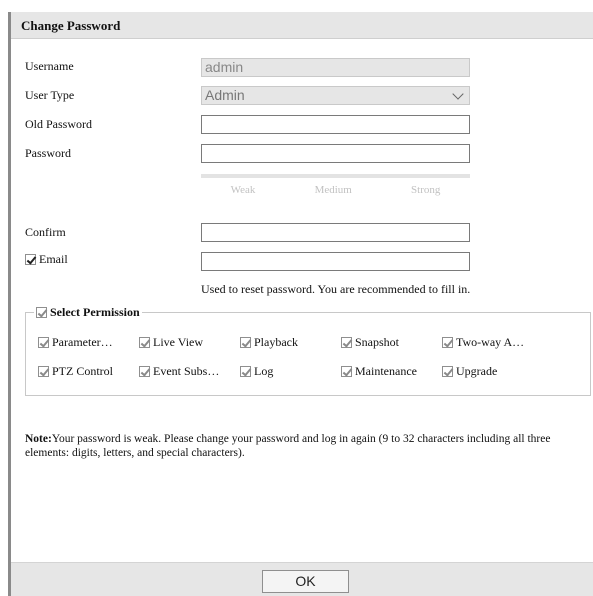 The width and height of the screenshot is (593, 596). I want to click on username-field: admin, so click(335, 67).